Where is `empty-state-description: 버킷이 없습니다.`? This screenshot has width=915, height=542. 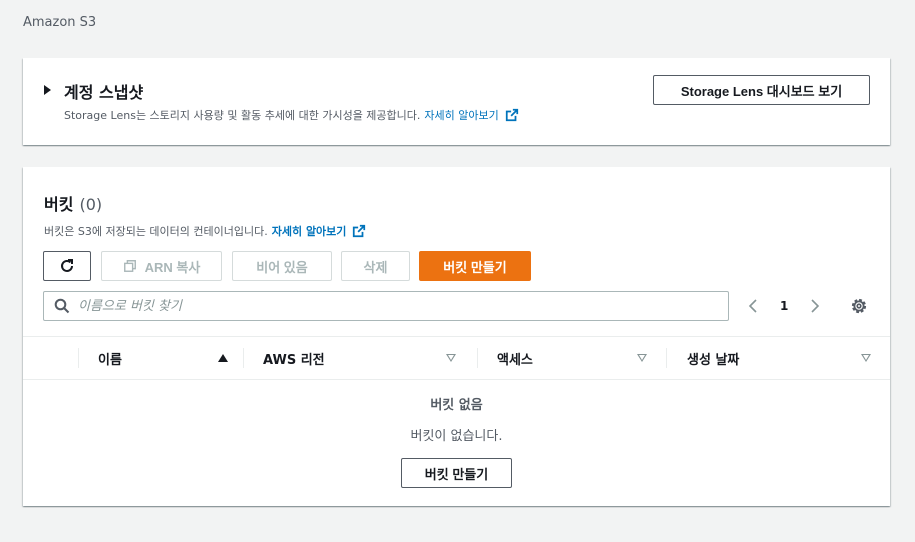 empty-state-description: 버킷이 없습니다. is located at coordinates (456, 436).